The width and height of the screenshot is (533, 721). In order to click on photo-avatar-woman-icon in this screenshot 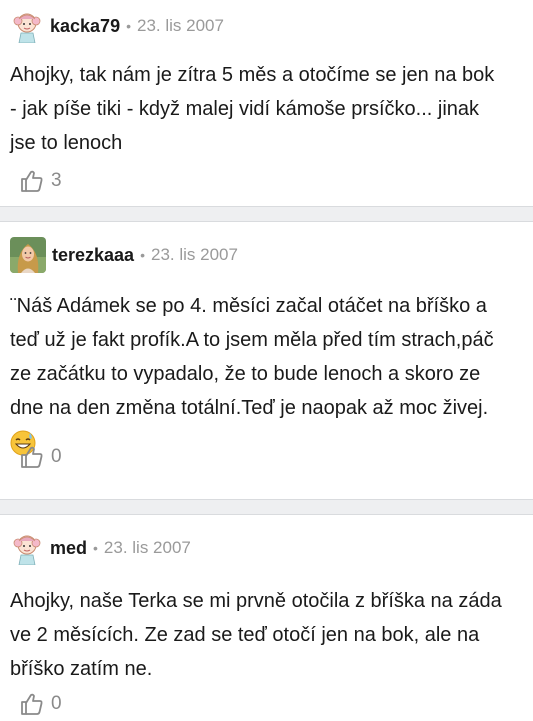, I will do `click(28, 255)`.